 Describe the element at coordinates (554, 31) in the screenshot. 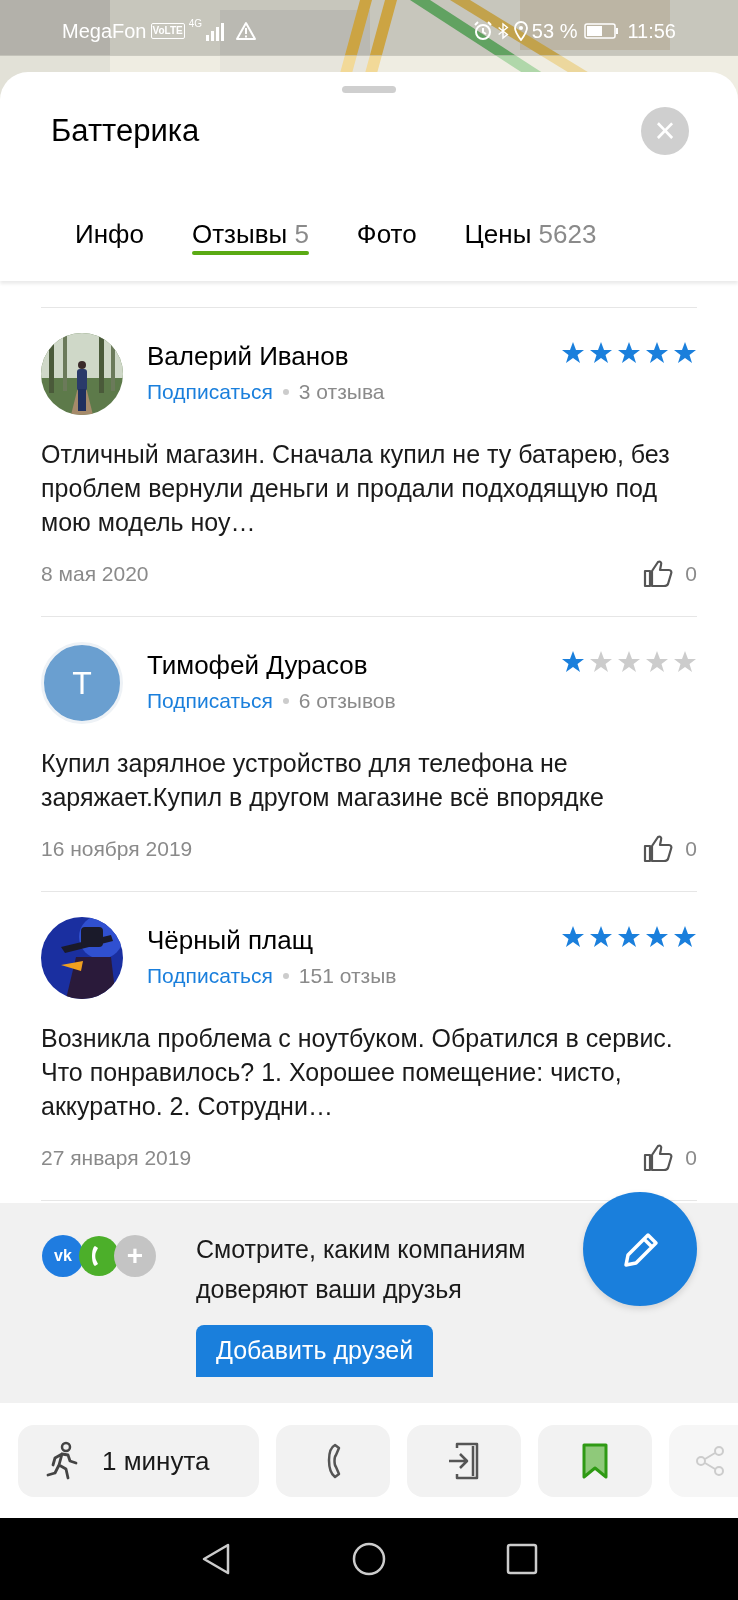

I see `battery-percent: 53 %` at that location.